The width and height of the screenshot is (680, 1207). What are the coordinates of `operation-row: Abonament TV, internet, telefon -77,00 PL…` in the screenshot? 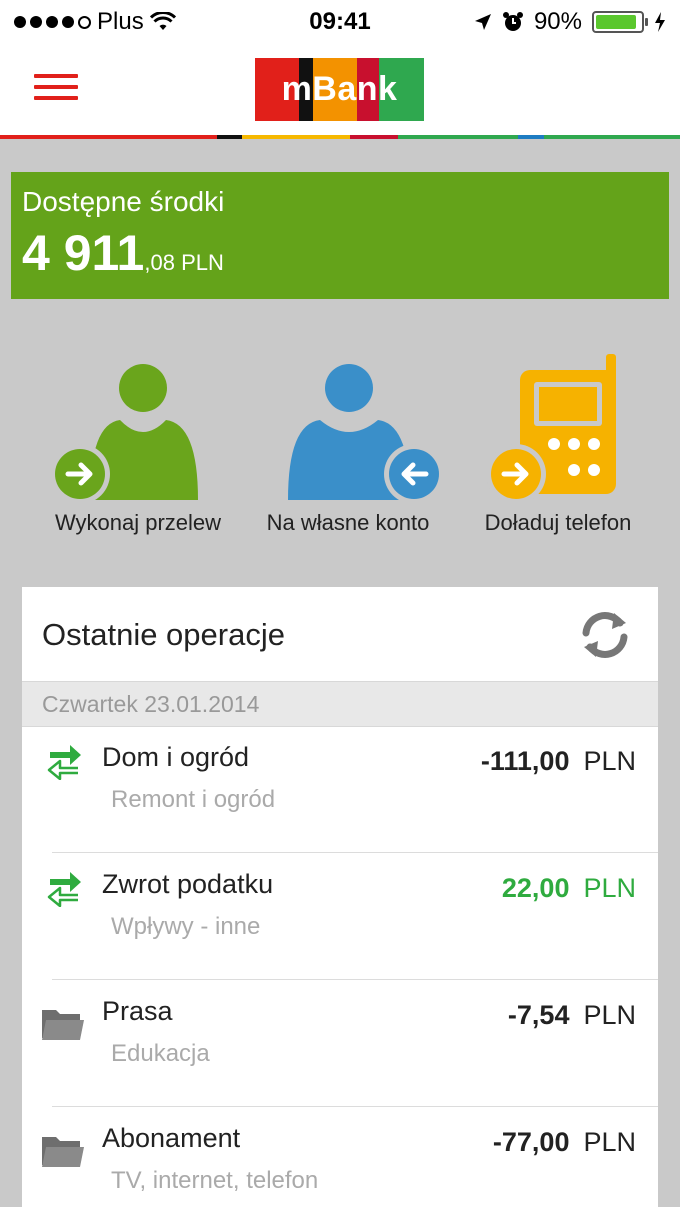 It's located at (340, 1157).